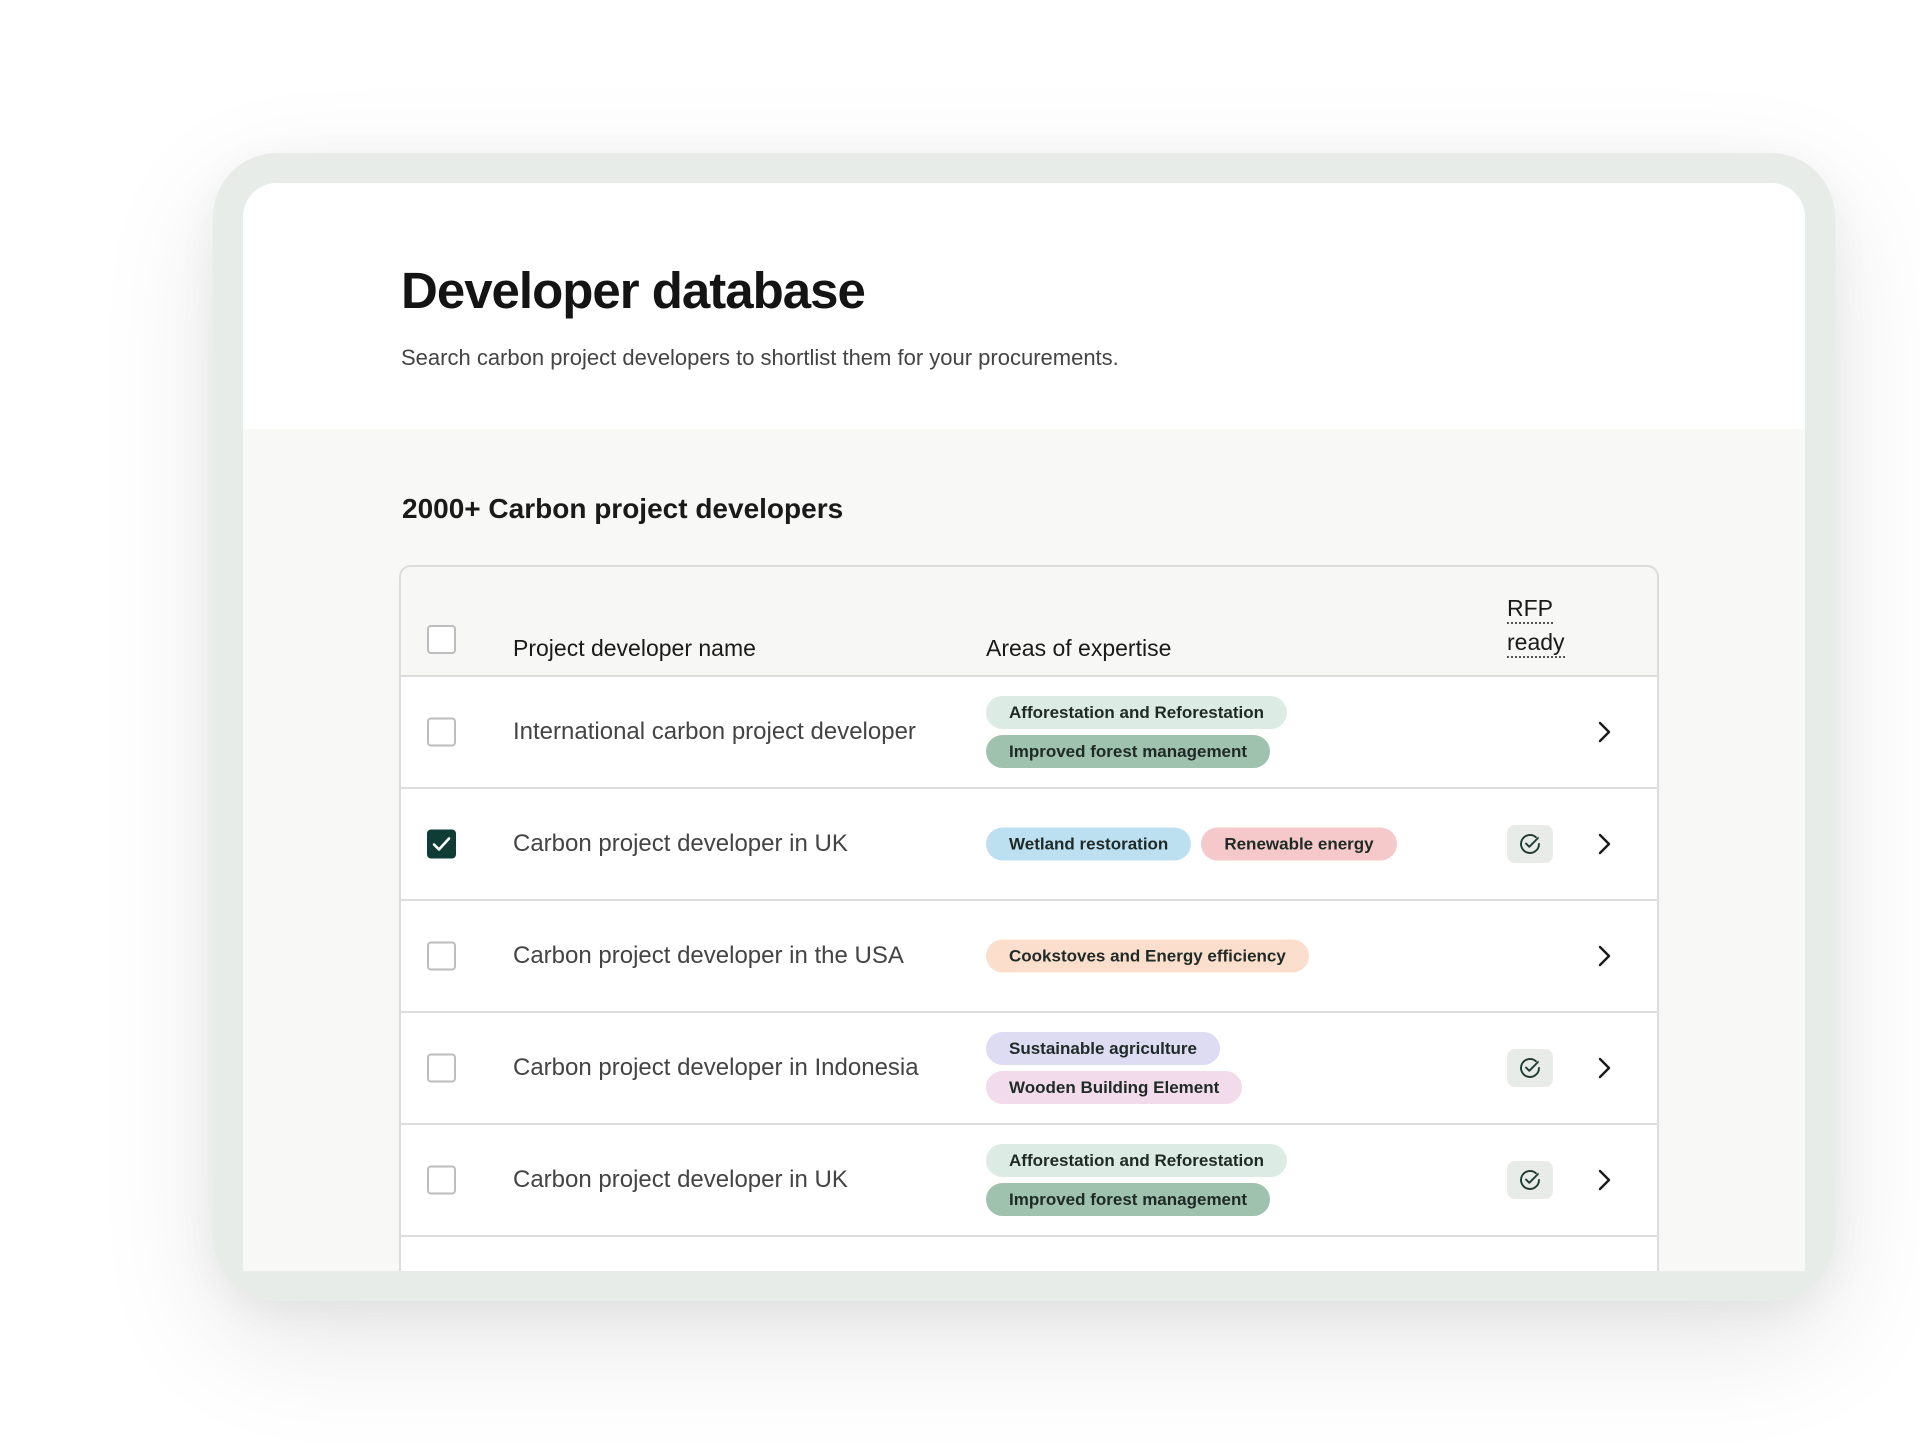 Image resolution: width=1920 pixels, height=1448 pixels. Describe the element at coordinates (1029, 1254) in the screenshot. I see `table-row` at that location.